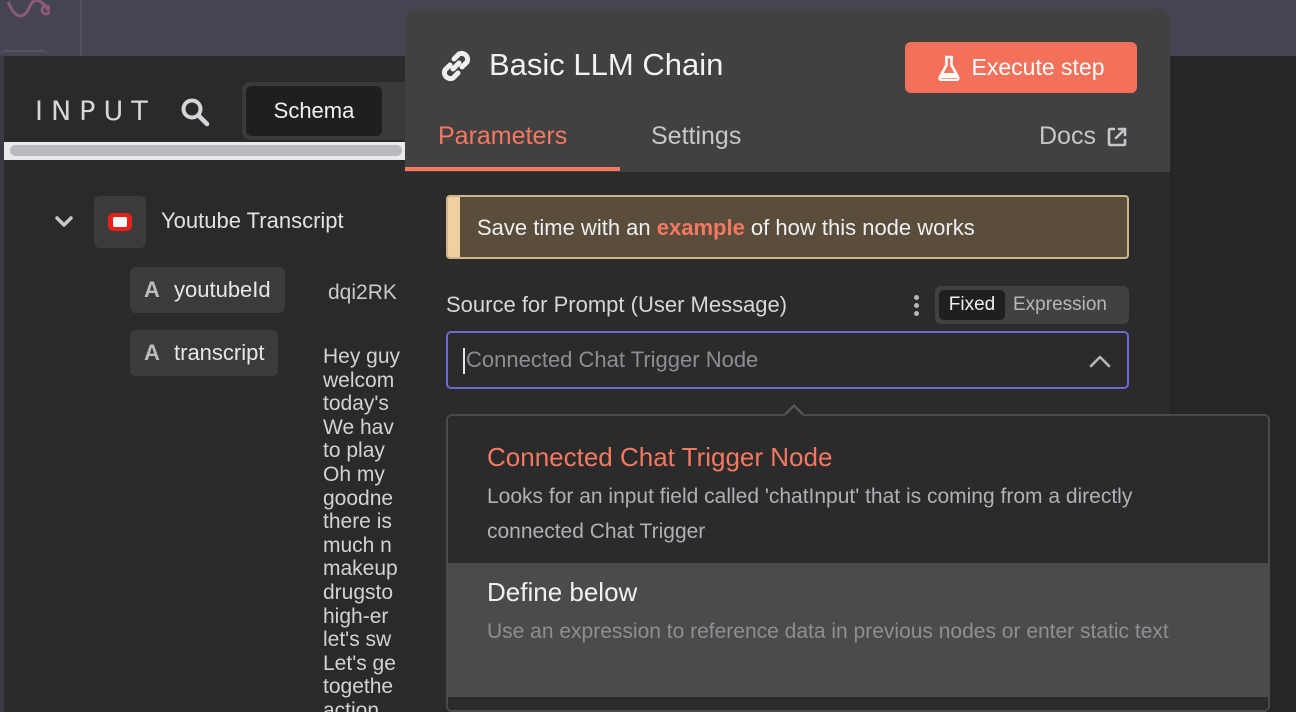 This screenshot has height=712, width=1296. Describe the element at coordinates (464, 361) in the screenshot. I see `text-cursor` at that location.